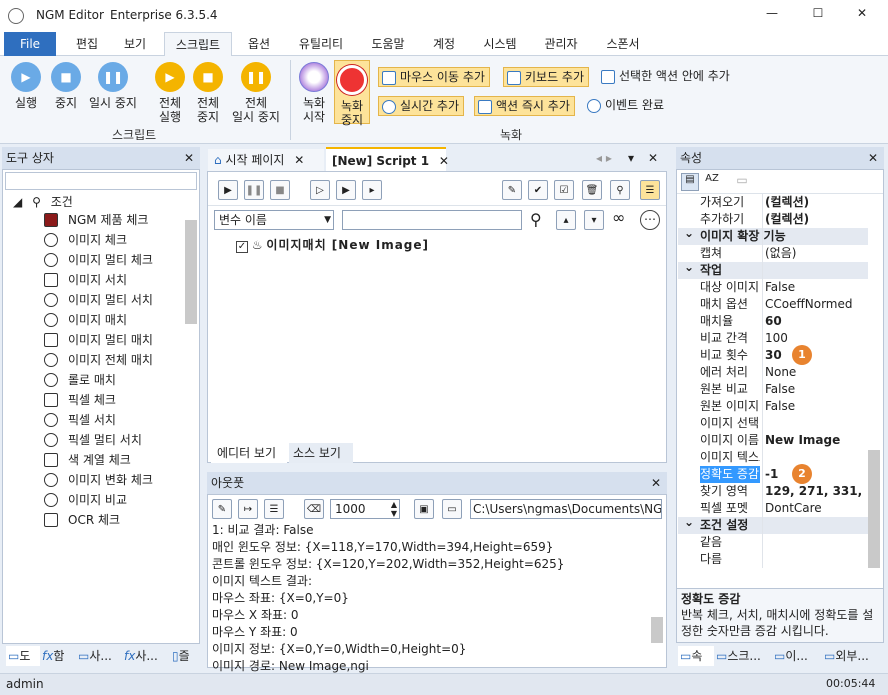 The image size is (888, 695). I want to click on property-value: (없음), so click(816, 253).